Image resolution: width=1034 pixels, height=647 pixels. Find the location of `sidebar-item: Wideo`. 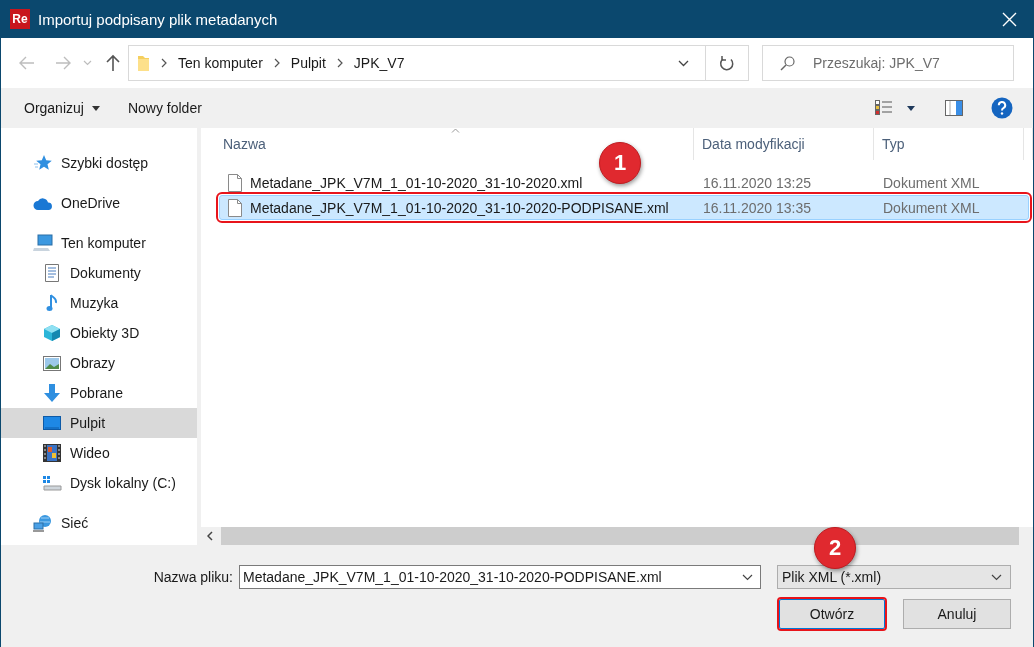

sidebar-item: Wideo is located at coordinates (99, 453).